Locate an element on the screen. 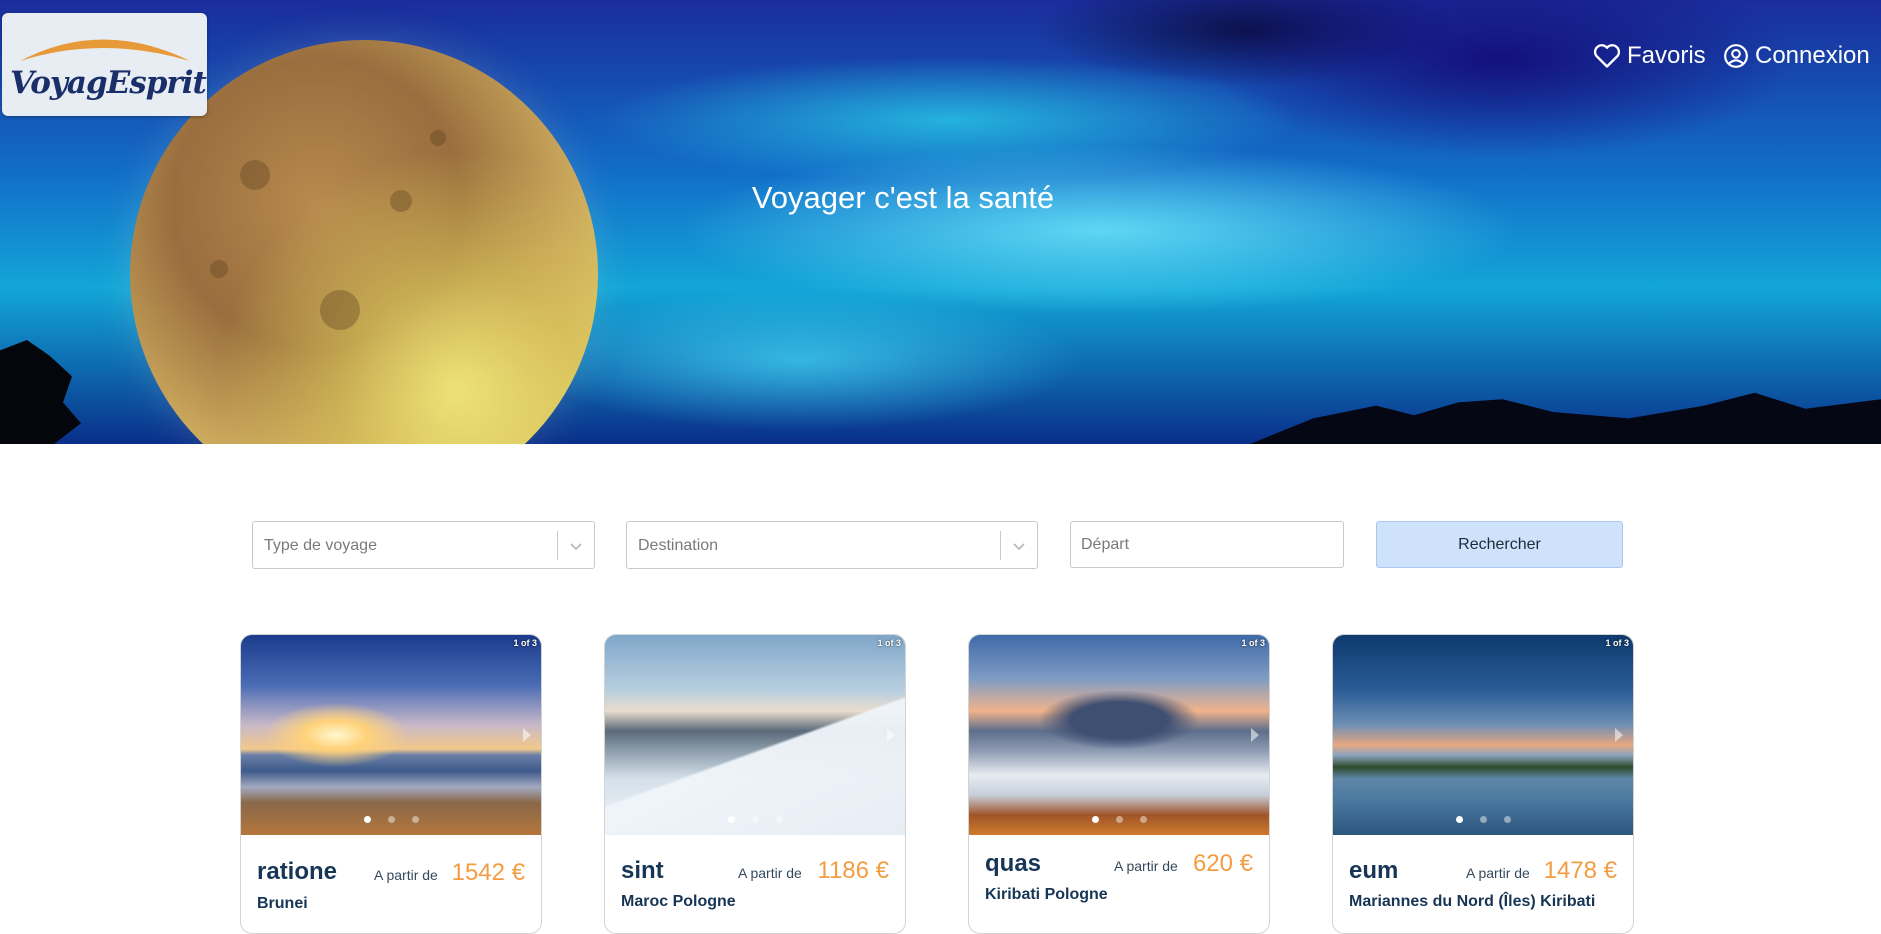  favorites-label: Favoris is located at coordinates (1666, 55).